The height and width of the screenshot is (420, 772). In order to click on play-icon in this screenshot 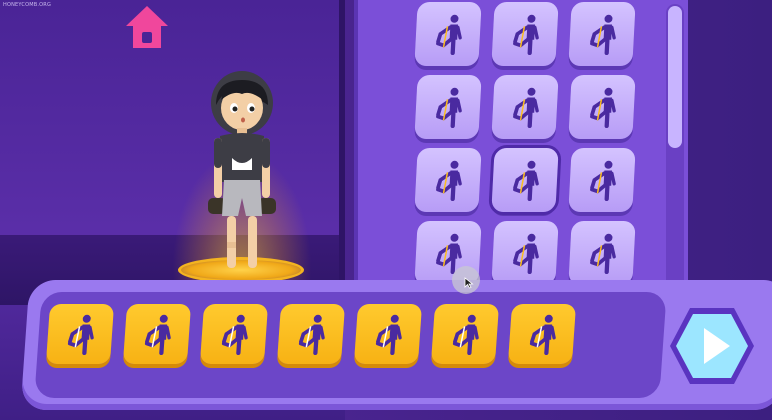, I will do `click(712, 346)`.